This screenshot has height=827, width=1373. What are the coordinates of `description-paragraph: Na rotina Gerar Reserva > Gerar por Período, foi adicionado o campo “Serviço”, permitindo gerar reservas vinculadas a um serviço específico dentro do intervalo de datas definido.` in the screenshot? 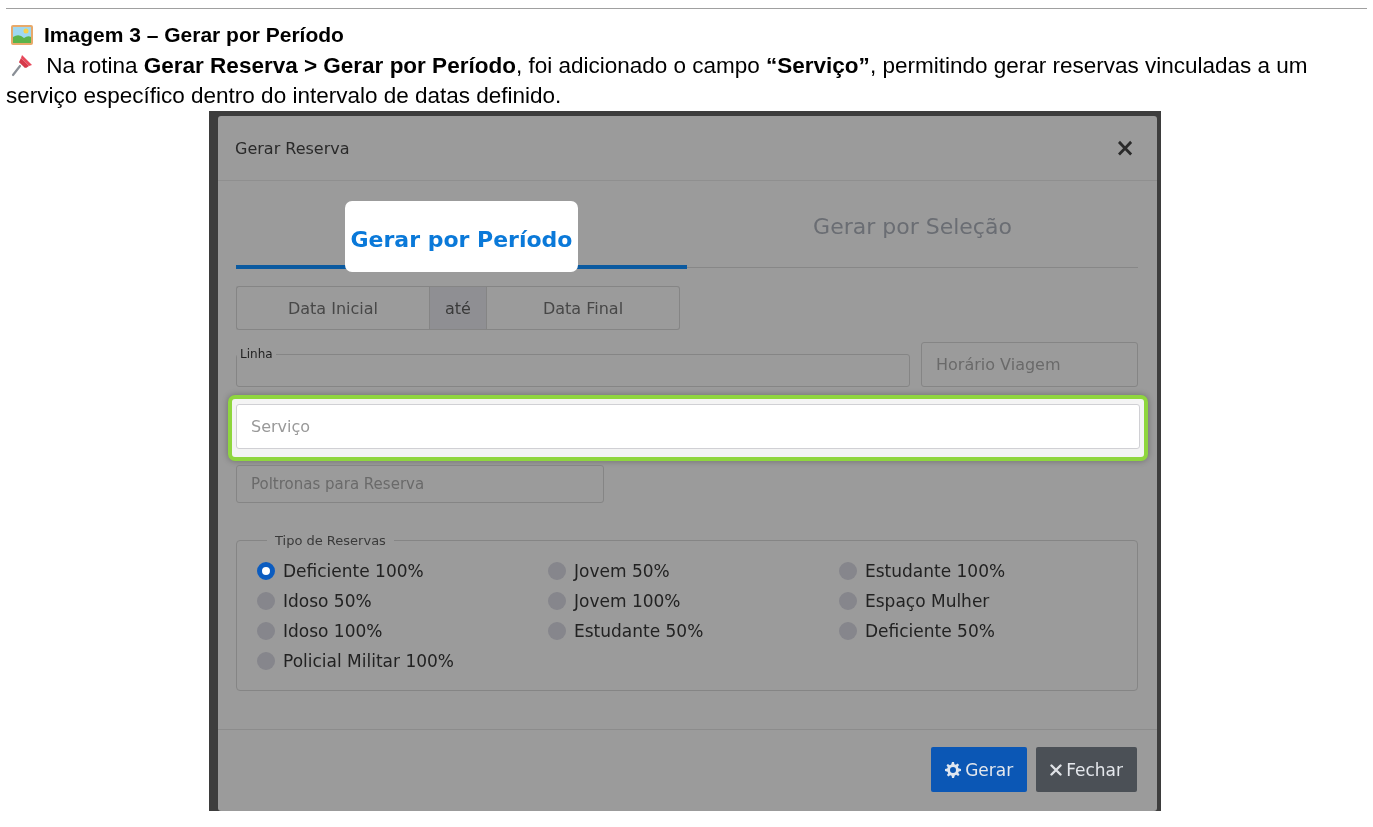 It's located at (657, 81).